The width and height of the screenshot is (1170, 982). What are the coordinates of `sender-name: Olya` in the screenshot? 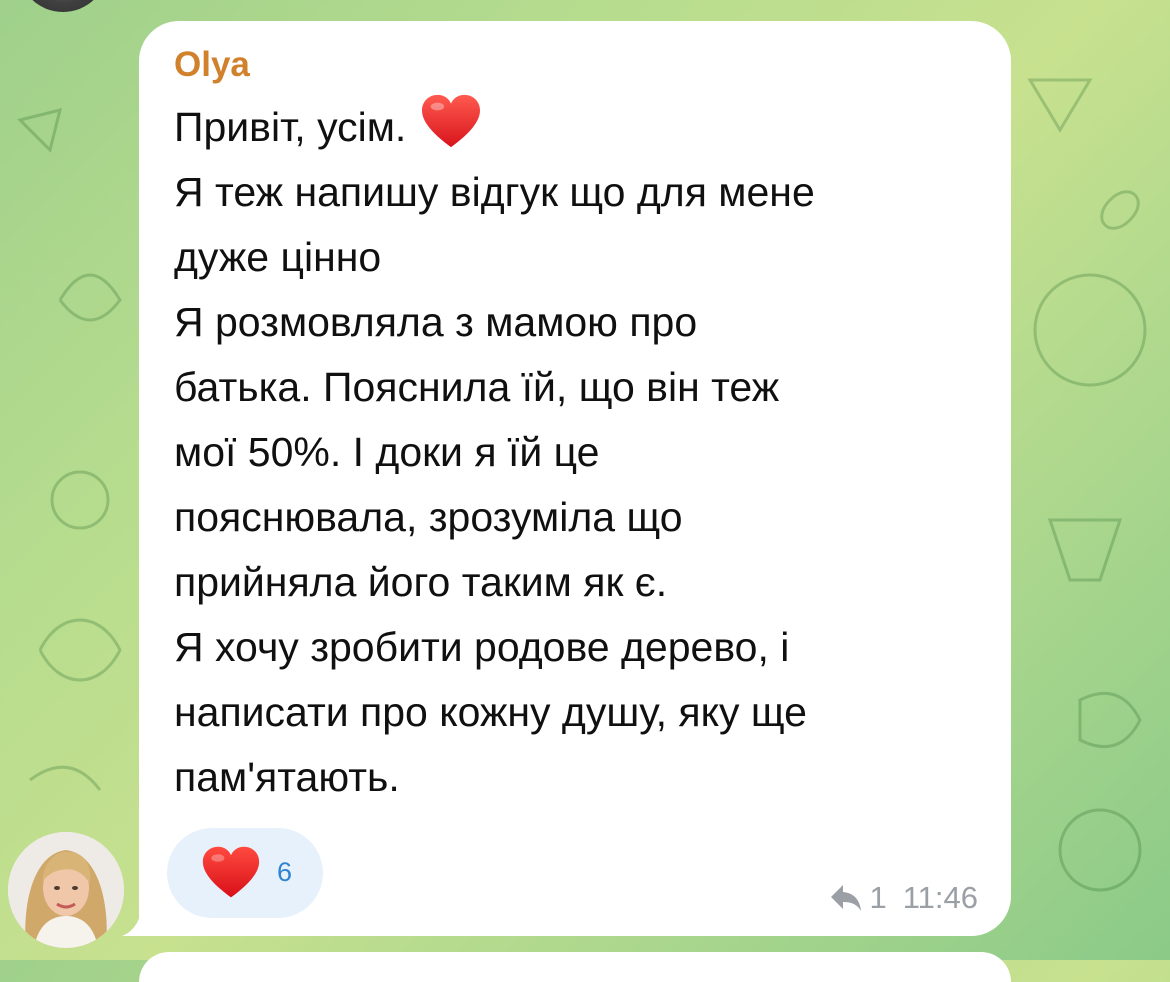 It's located at (212, 65).